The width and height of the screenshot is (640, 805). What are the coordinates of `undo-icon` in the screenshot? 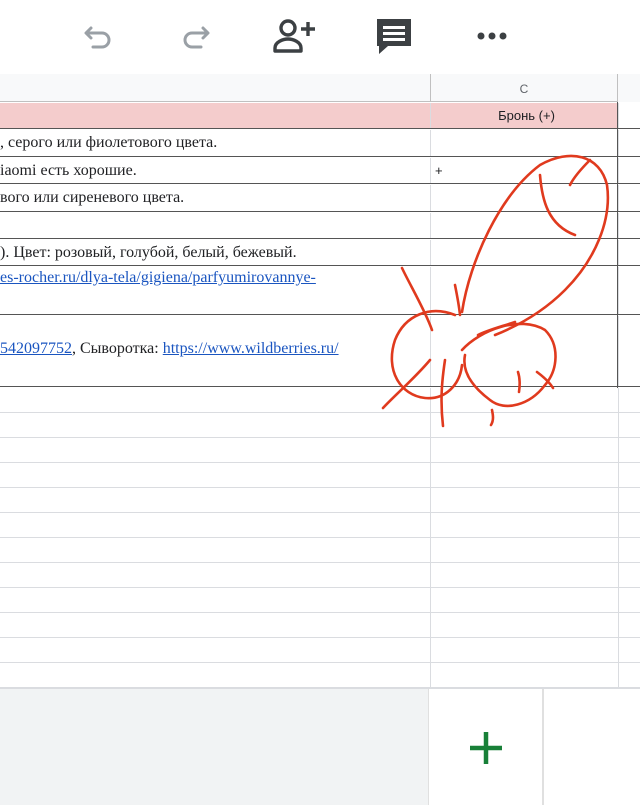 It's located at (97, 37).